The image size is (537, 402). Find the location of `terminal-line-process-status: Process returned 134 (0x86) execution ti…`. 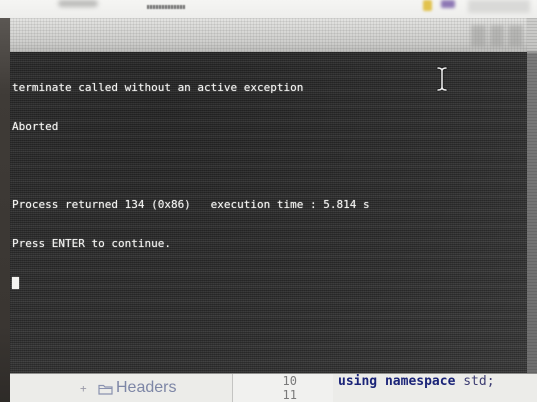

terminal-line-process-status: Process returned 134 (0x86) execution ti… is located at coordinates (191, 204).